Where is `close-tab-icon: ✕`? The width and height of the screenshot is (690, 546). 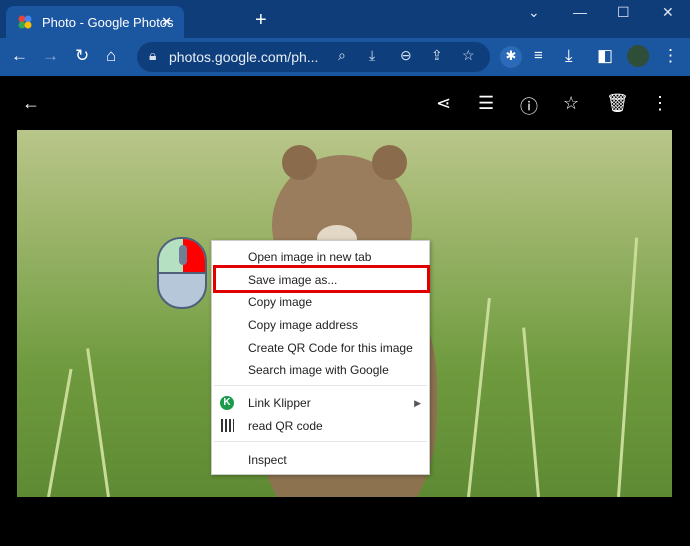
close-tab-icon: ✕ is located at coordinates (166, 22).